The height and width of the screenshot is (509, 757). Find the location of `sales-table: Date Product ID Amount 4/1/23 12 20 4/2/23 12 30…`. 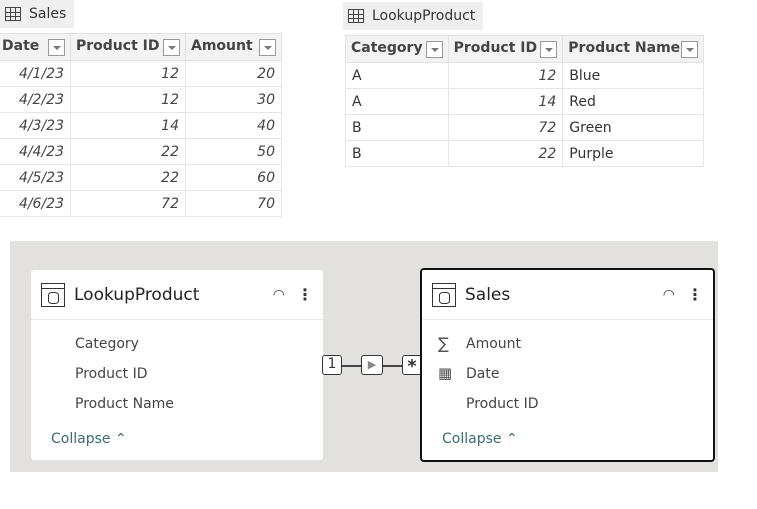

sales-table: Date Product ID Amount 4/1/23 12 20 4/2/23 12 30… is located at coordinates (141, 125).